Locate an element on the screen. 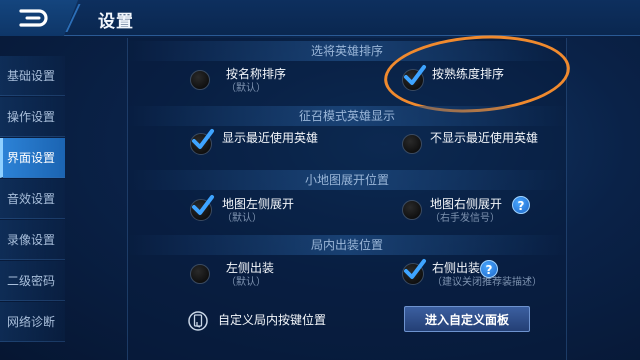  sidebar-item-label: 录像设置 is located at coordinates (31, 240).